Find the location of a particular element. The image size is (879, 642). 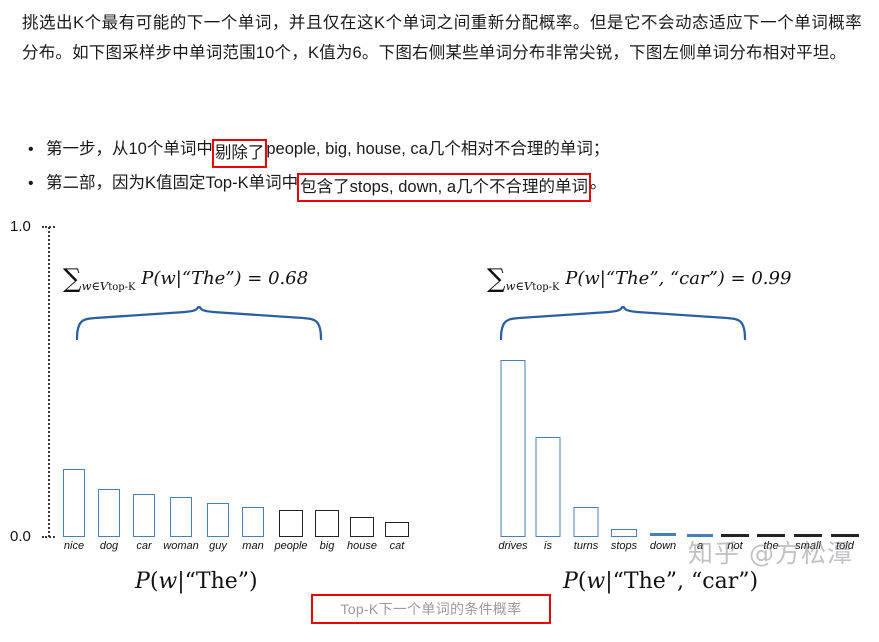

left-sum-annotation: ∑w∈Vtop-K P(w|“The”) = 0.68 is located at coordinates (185, 279).